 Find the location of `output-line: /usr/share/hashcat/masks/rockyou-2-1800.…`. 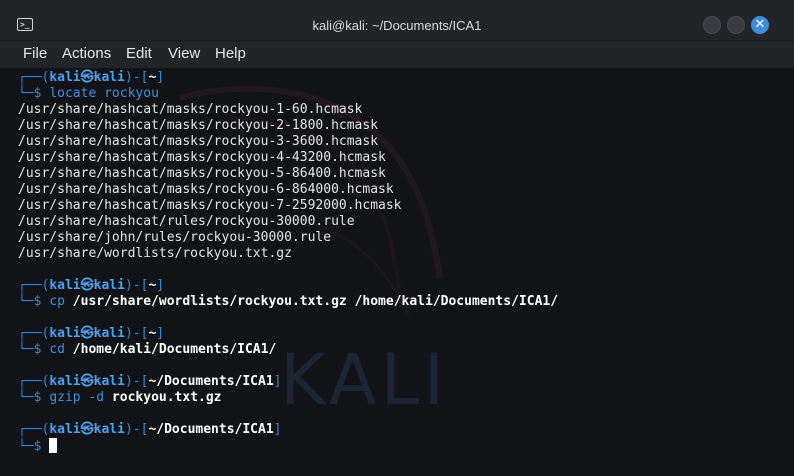

output-line: /usr/share/hashcat/masks/rockyou-2-1800.… is located at coordinates (288, 126).